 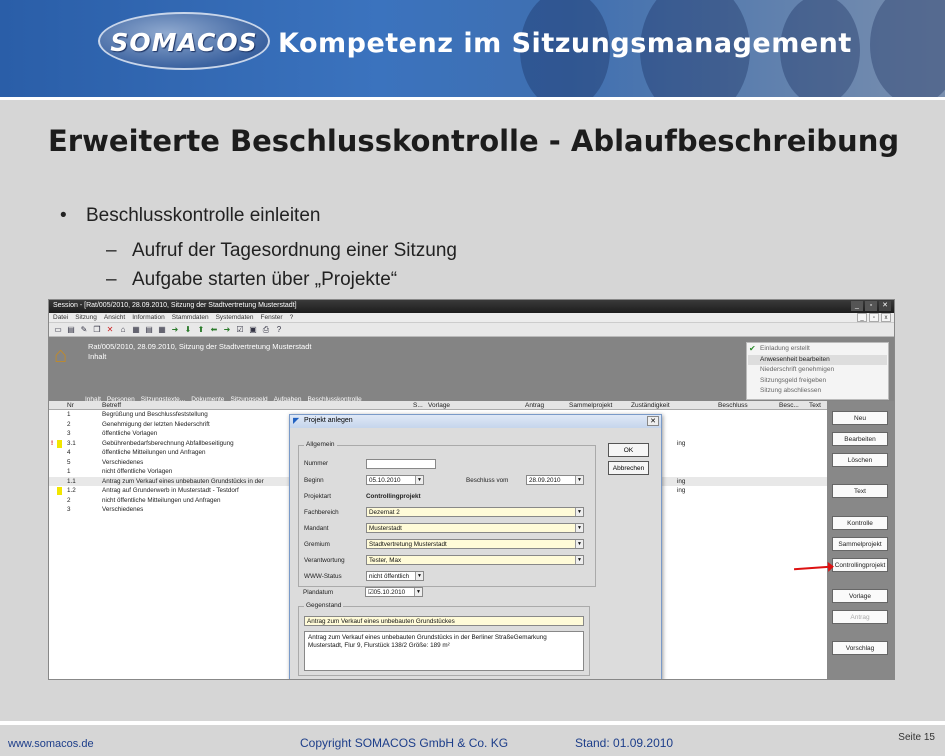 What do you see at coordinates (860, 544) in the screenshot?
I see `collective-project-button: Sammelprojekt` at bounding box center [860, 544].